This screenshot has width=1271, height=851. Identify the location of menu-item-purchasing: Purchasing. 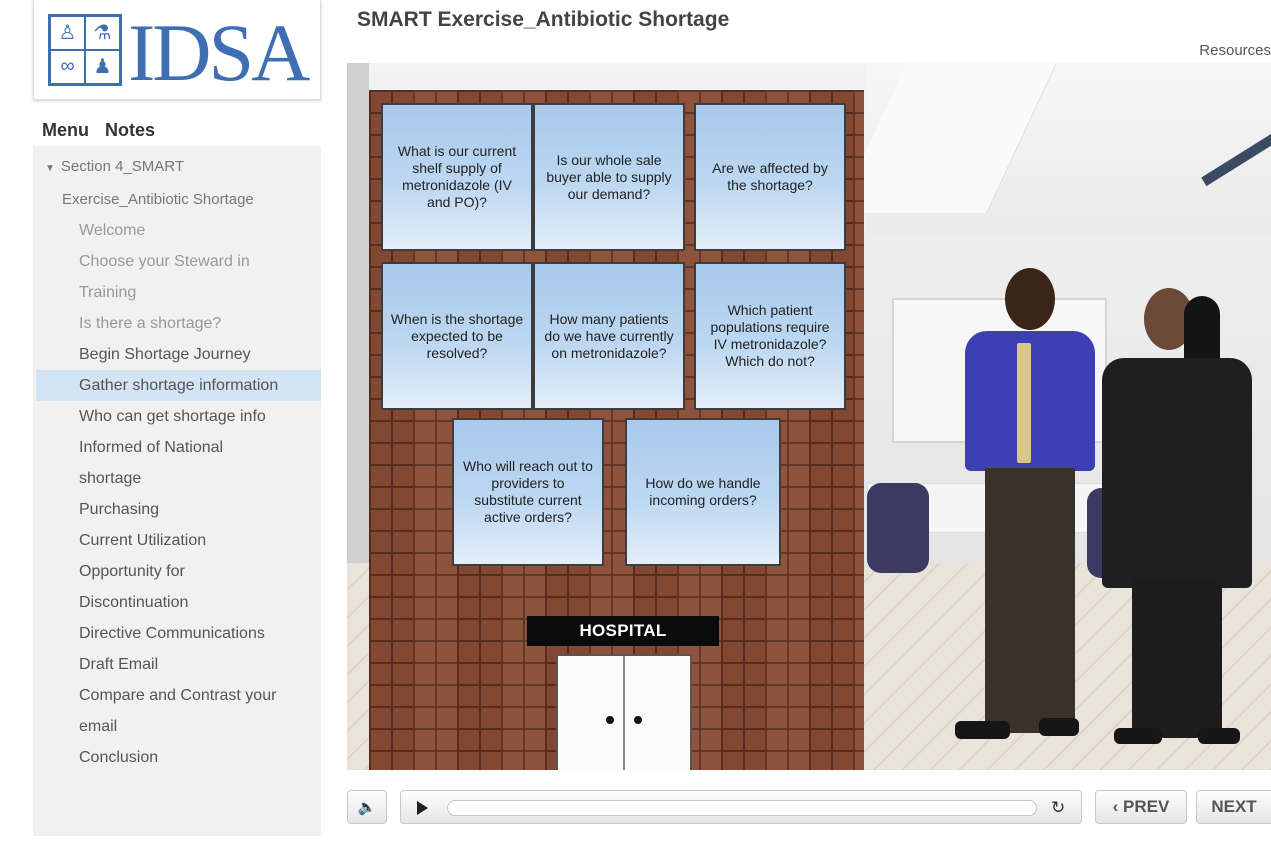
(177, 509).